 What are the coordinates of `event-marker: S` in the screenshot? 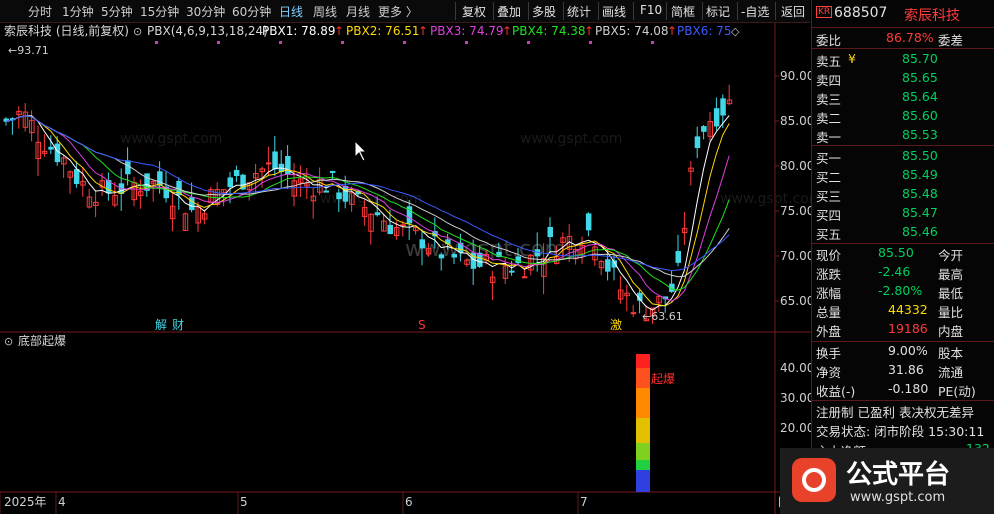 It's located at (422, 325).